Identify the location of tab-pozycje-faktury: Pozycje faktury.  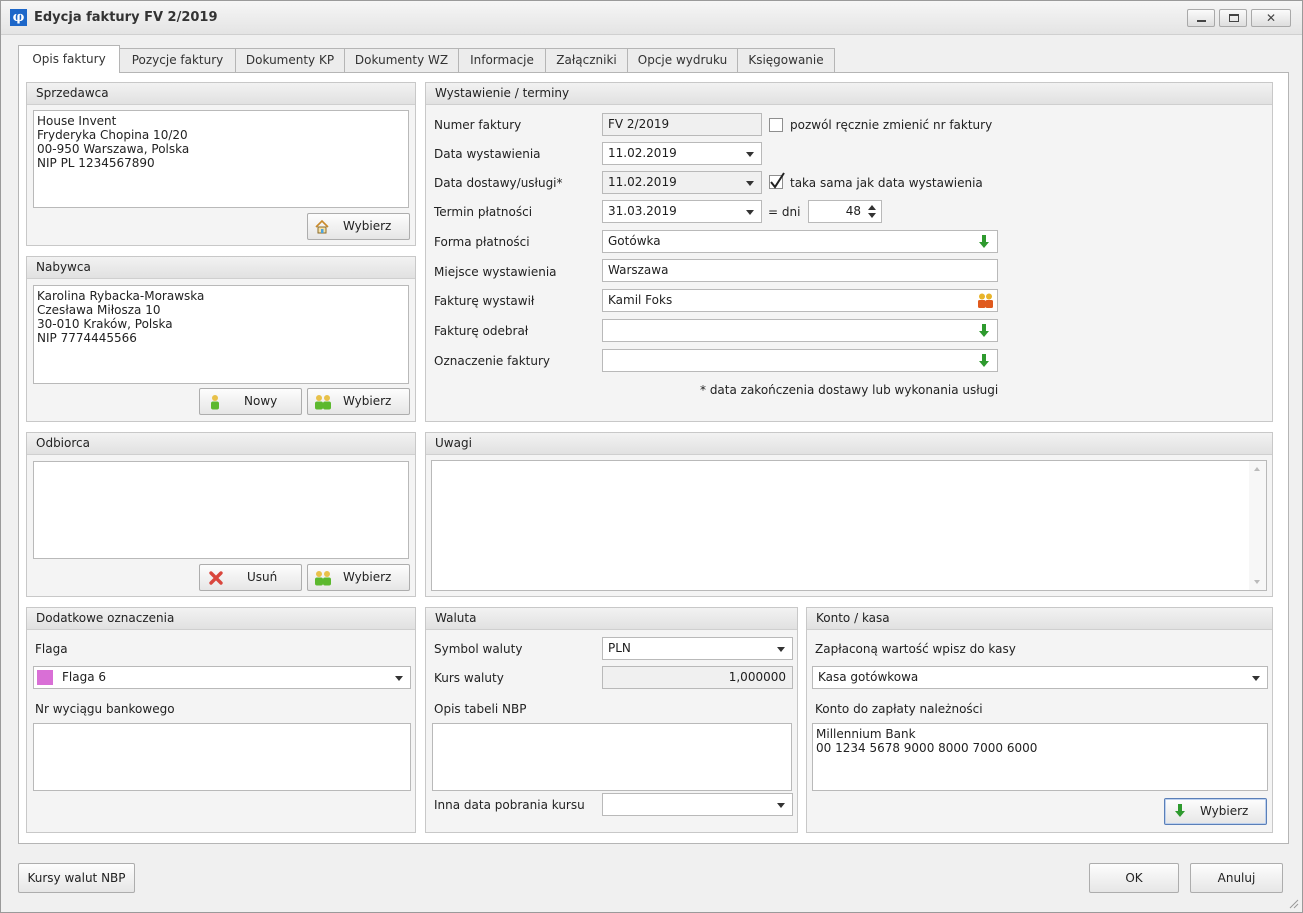
(177, 60).